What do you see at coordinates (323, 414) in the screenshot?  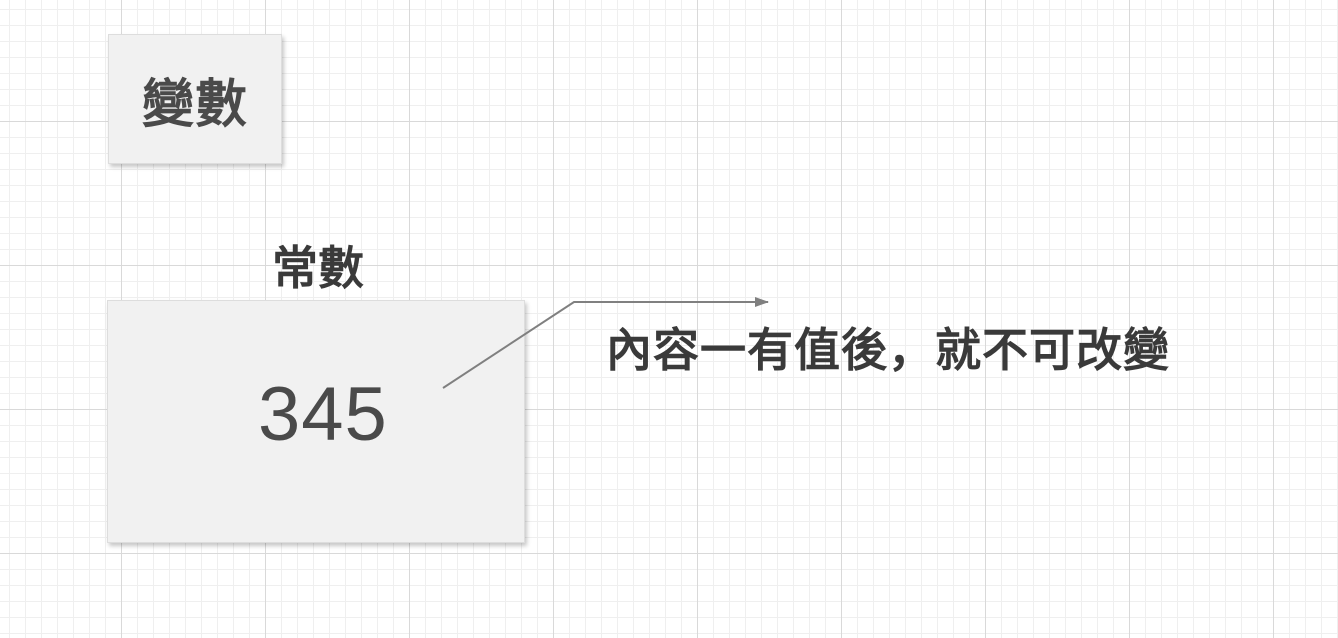 I see `constant-value: 345` at bounding box center [323, 414].